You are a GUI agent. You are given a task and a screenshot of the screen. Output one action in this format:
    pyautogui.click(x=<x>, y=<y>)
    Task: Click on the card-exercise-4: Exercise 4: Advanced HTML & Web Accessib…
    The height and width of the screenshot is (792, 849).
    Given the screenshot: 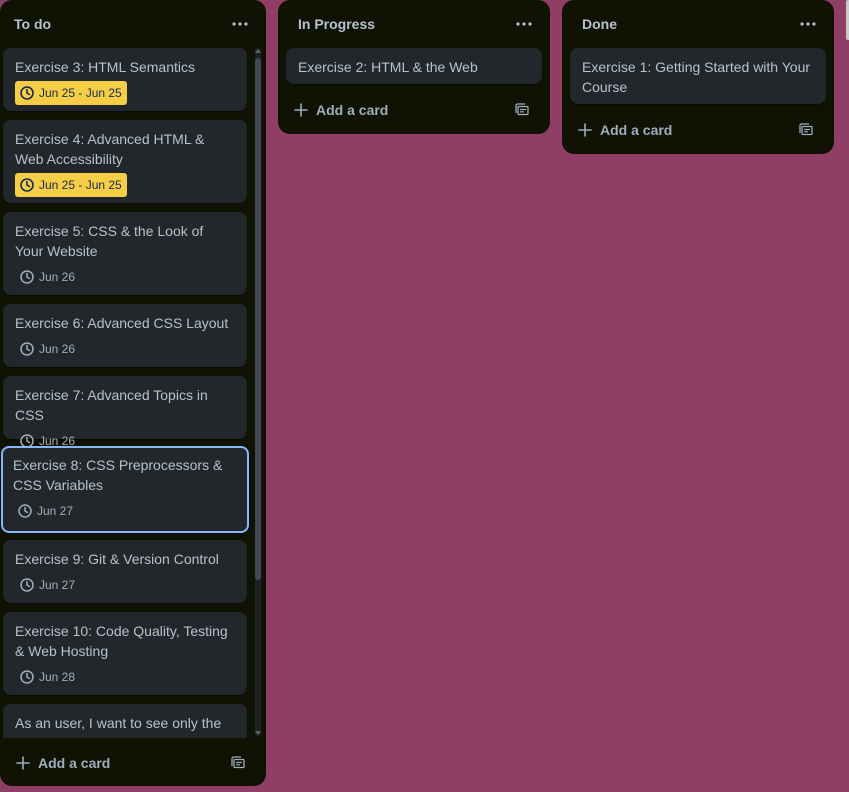 What is the action you would take?
    pyautogui.click(x=125, y=161)
    